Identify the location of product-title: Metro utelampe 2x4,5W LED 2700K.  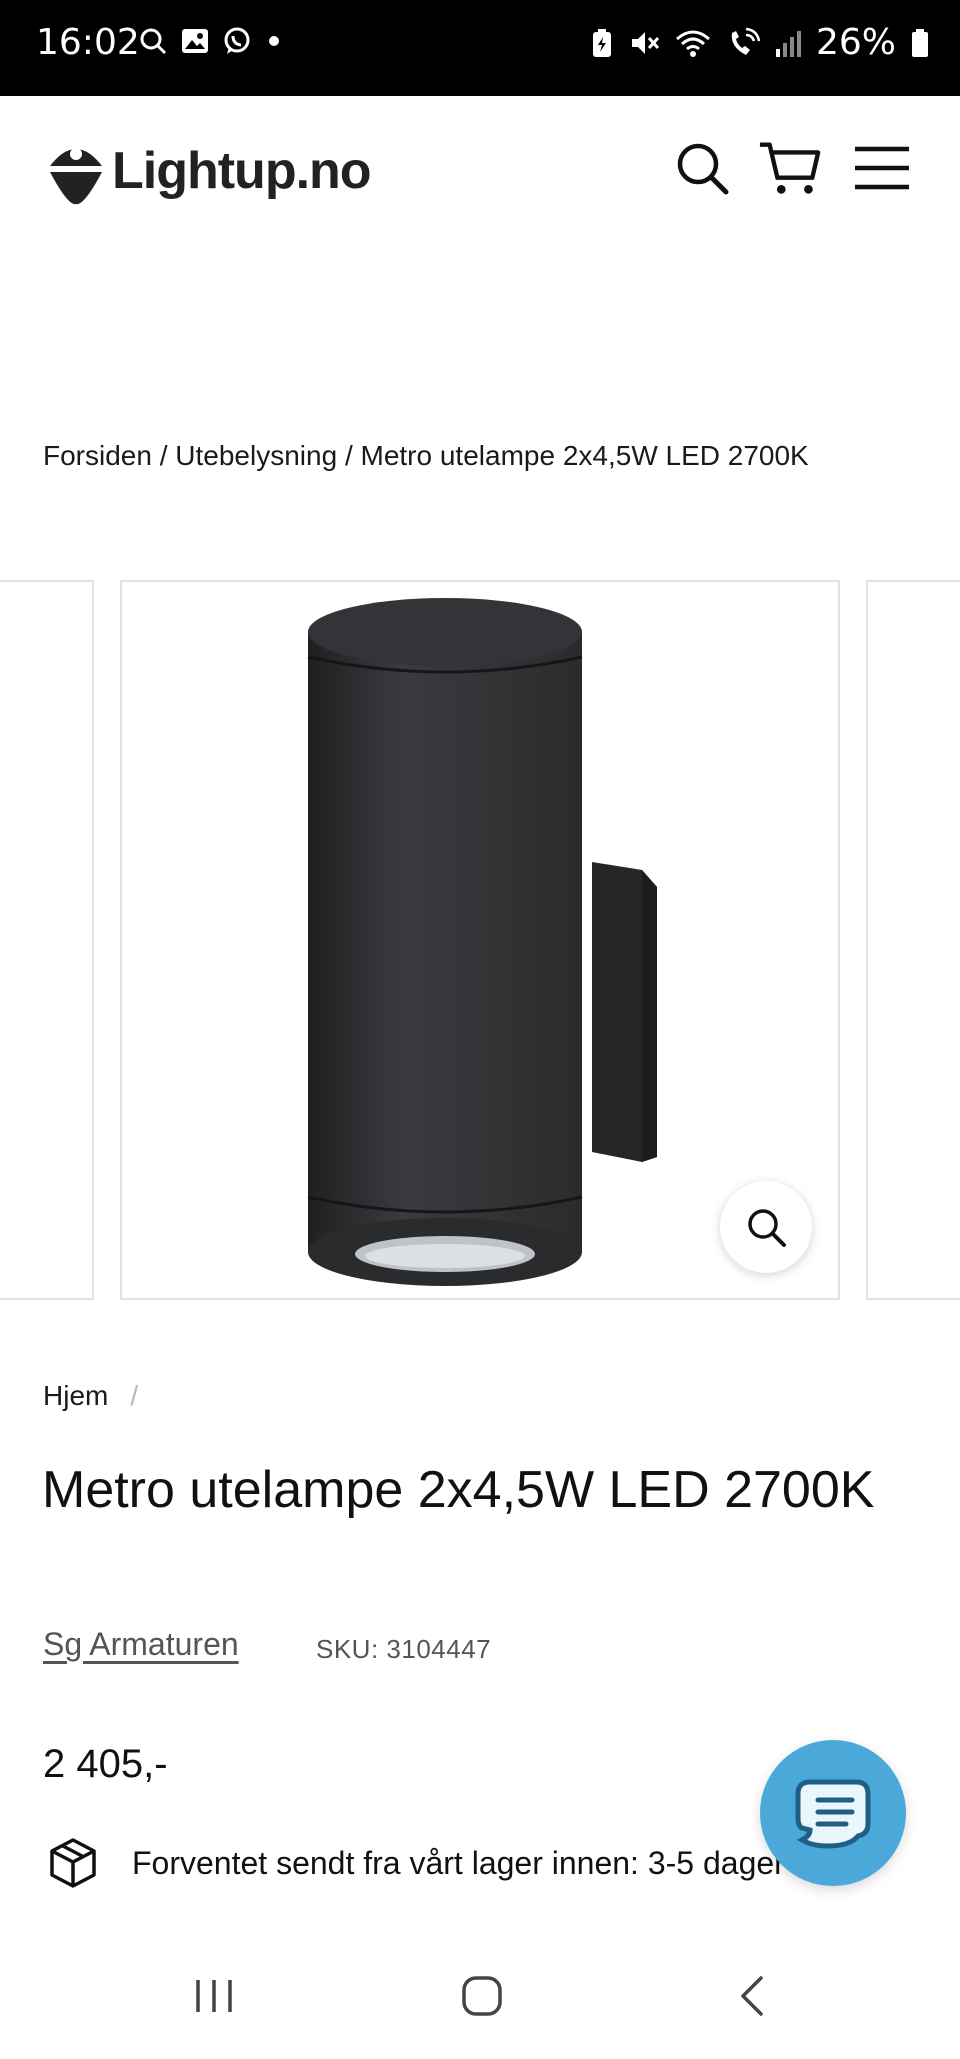
(458, 1490).